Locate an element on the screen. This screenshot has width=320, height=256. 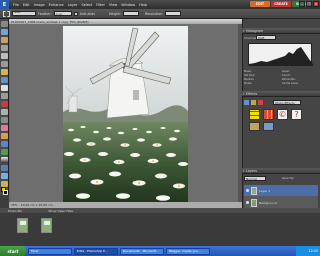
effects-panel-header: Effects is located at coordinates (281, 94).